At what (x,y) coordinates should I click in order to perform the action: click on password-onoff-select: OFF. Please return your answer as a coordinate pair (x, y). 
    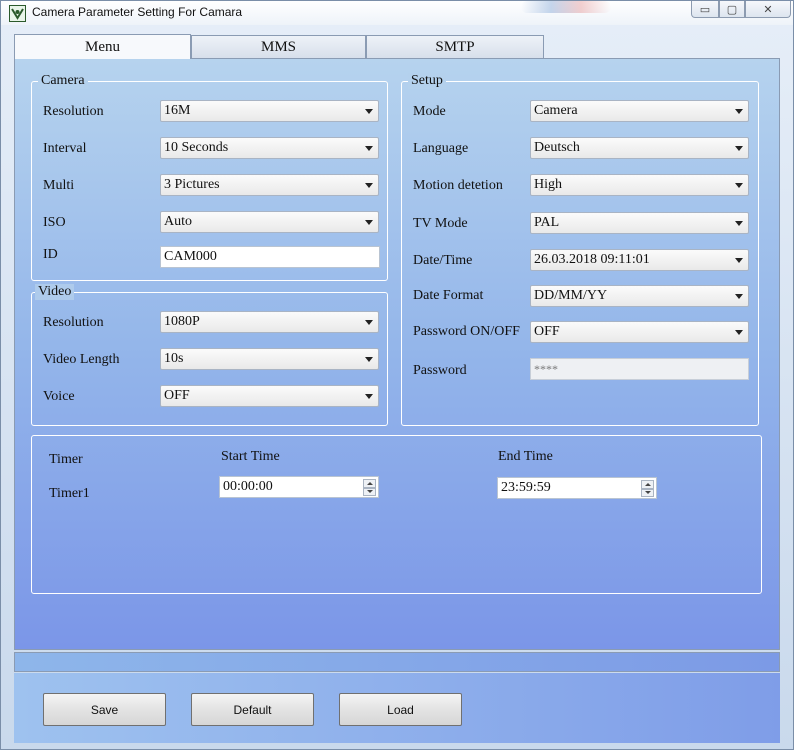
    Looking at the image, I should click on (639, 332).